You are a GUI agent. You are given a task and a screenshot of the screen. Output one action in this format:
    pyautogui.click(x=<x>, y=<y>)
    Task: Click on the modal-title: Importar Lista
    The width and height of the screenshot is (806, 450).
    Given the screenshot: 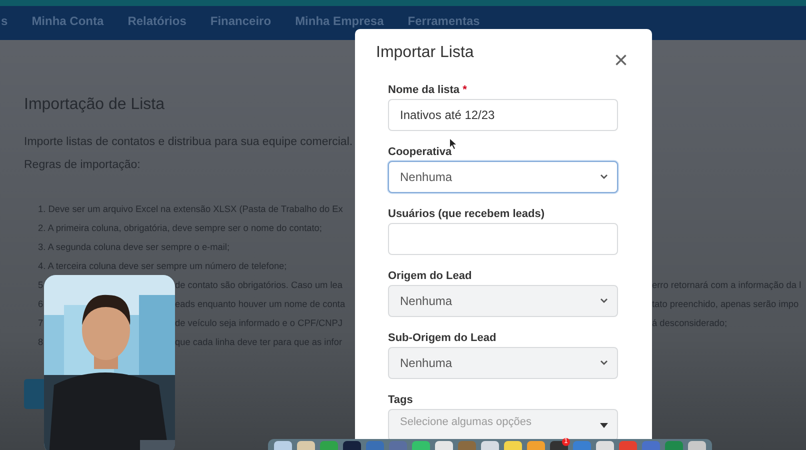 What is the action you would take?
    pyautogui.click(x=425, y=53)
    